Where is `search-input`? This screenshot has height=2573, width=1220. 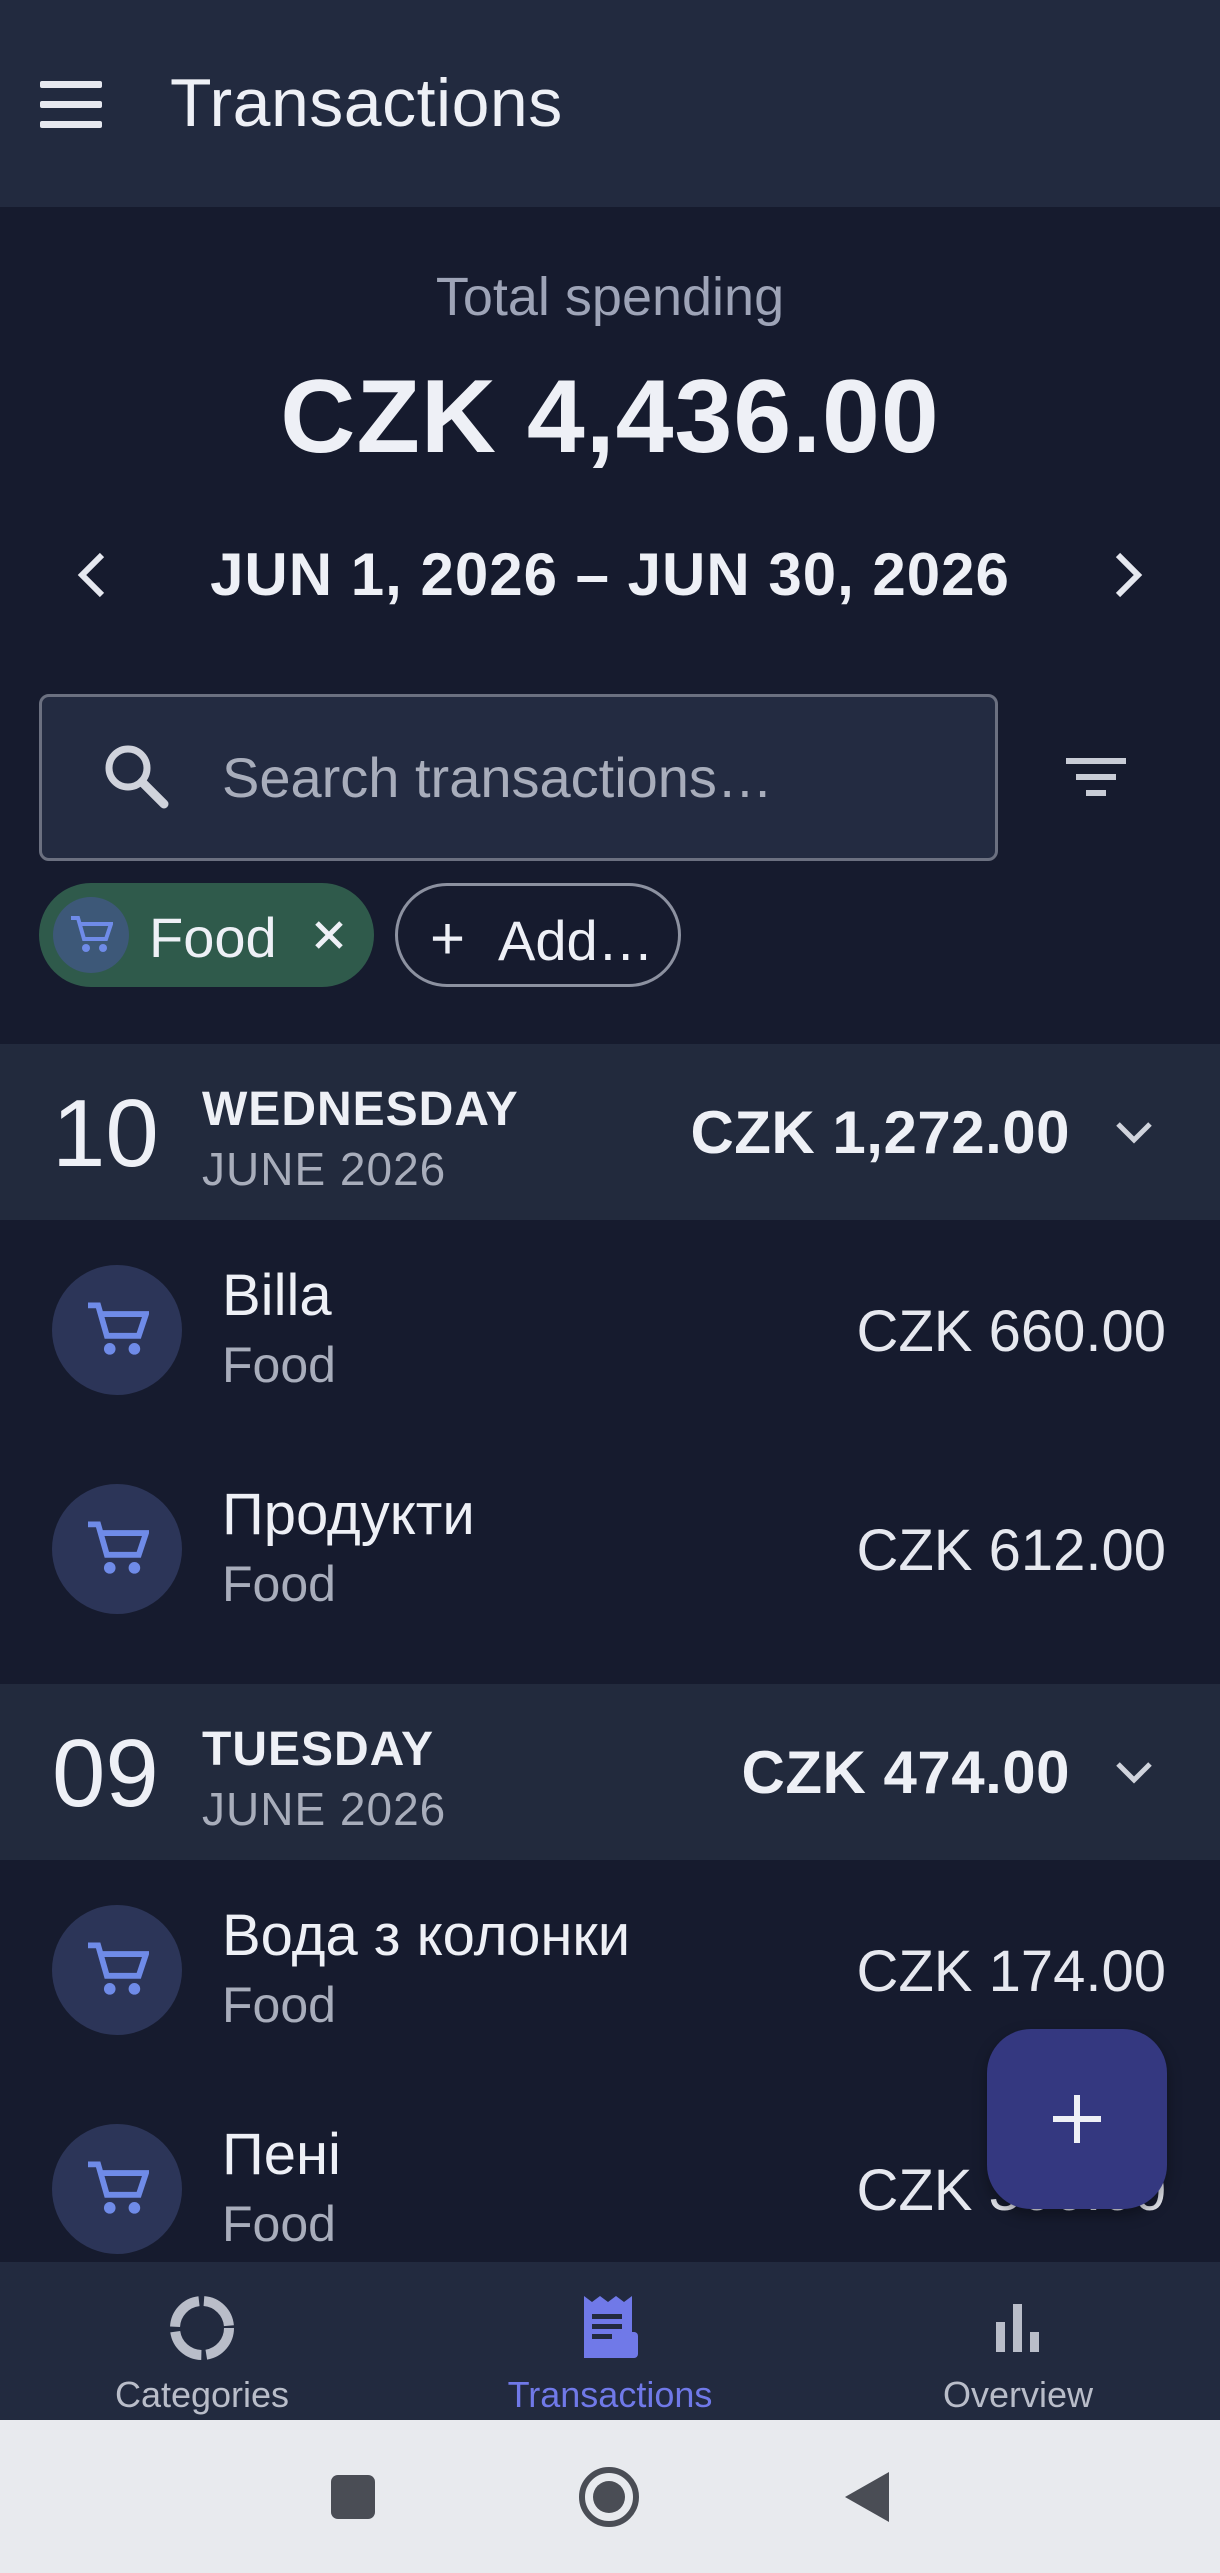
search-input is located at coordinates (592, 777).